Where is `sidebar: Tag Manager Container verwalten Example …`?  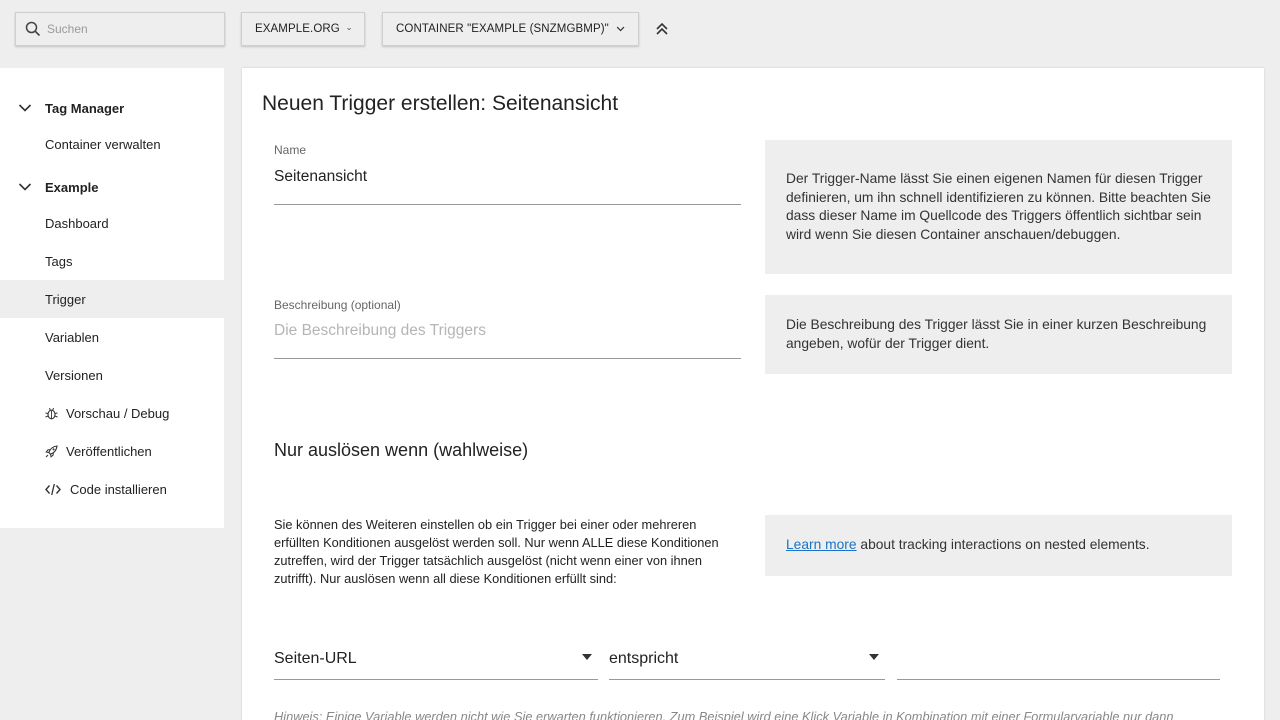
sidebar: Tag Manager Container verwalten Example … is located at coordinates (112, 298).